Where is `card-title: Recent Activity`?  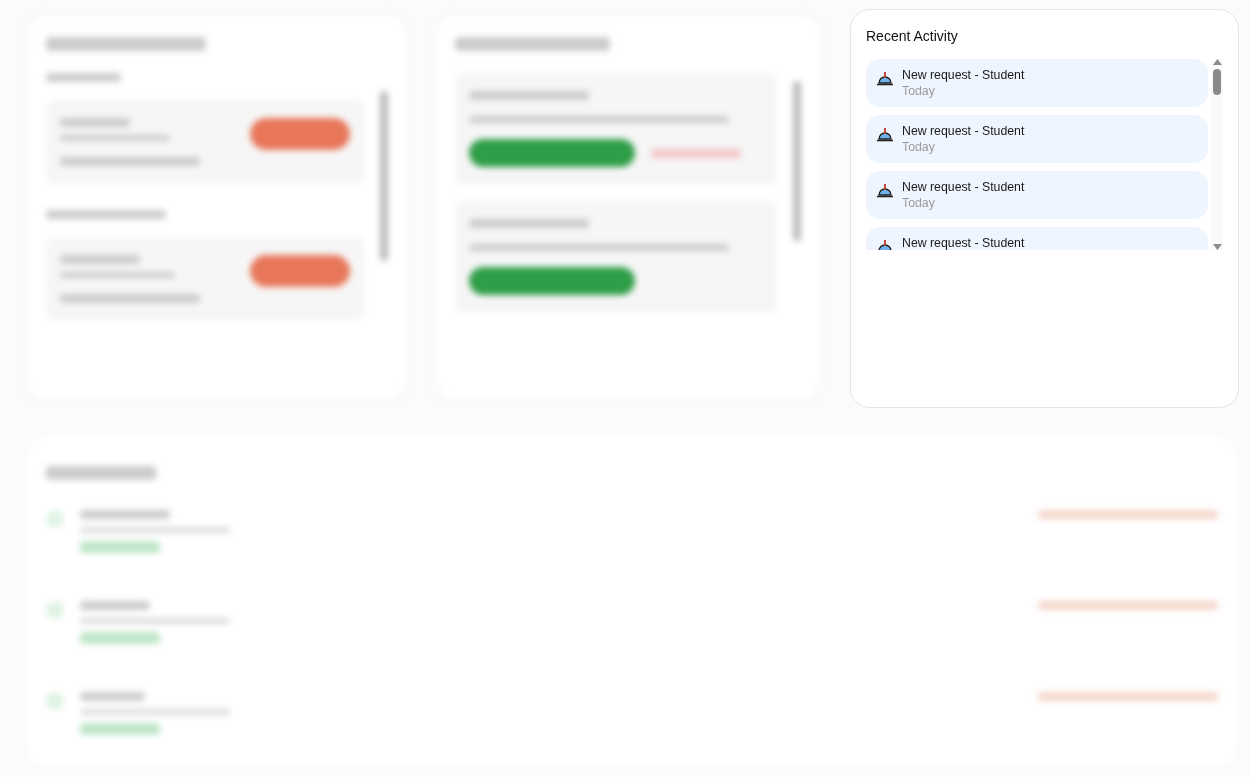 card-title: Recent Activity is located at coordinates (912, 36).